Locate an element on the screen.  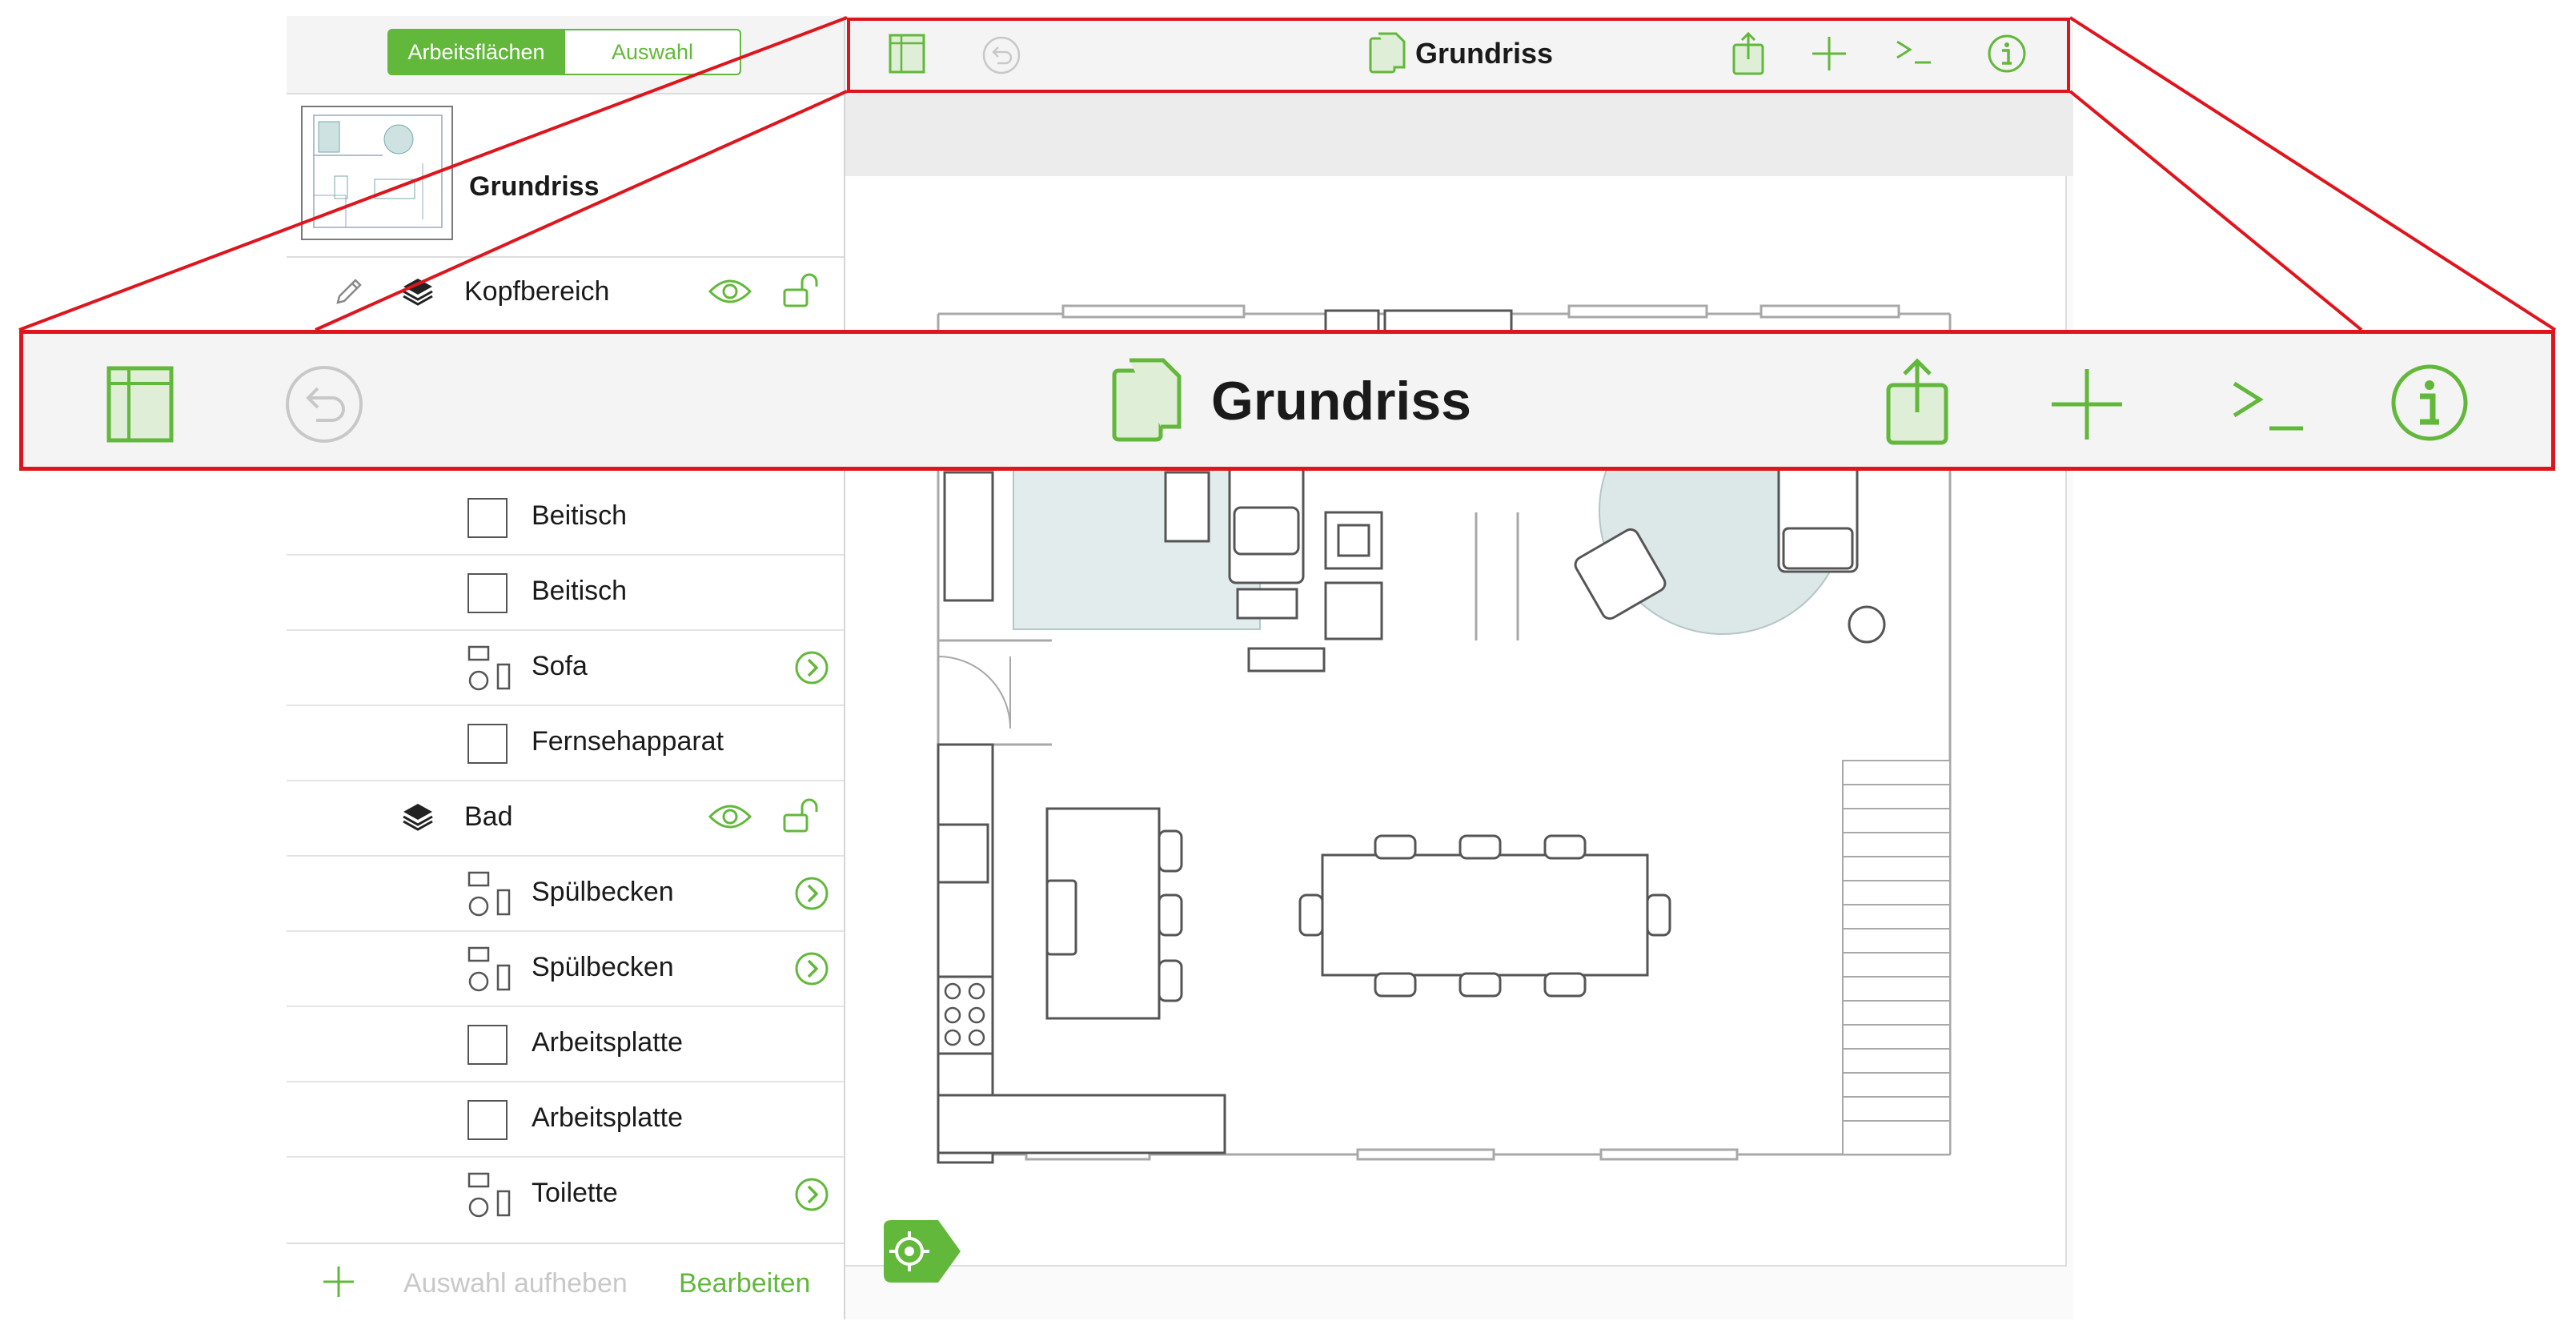
item-label: Sofa is located at coordinates (560, 666).